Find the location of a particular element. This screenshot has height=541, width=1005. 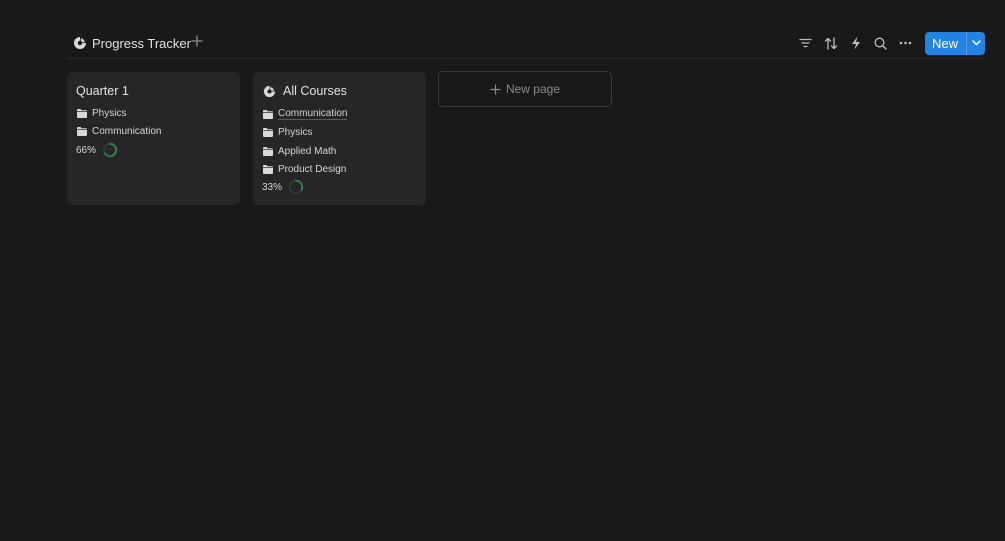

new-button: New is located at coordinates (954, 43).